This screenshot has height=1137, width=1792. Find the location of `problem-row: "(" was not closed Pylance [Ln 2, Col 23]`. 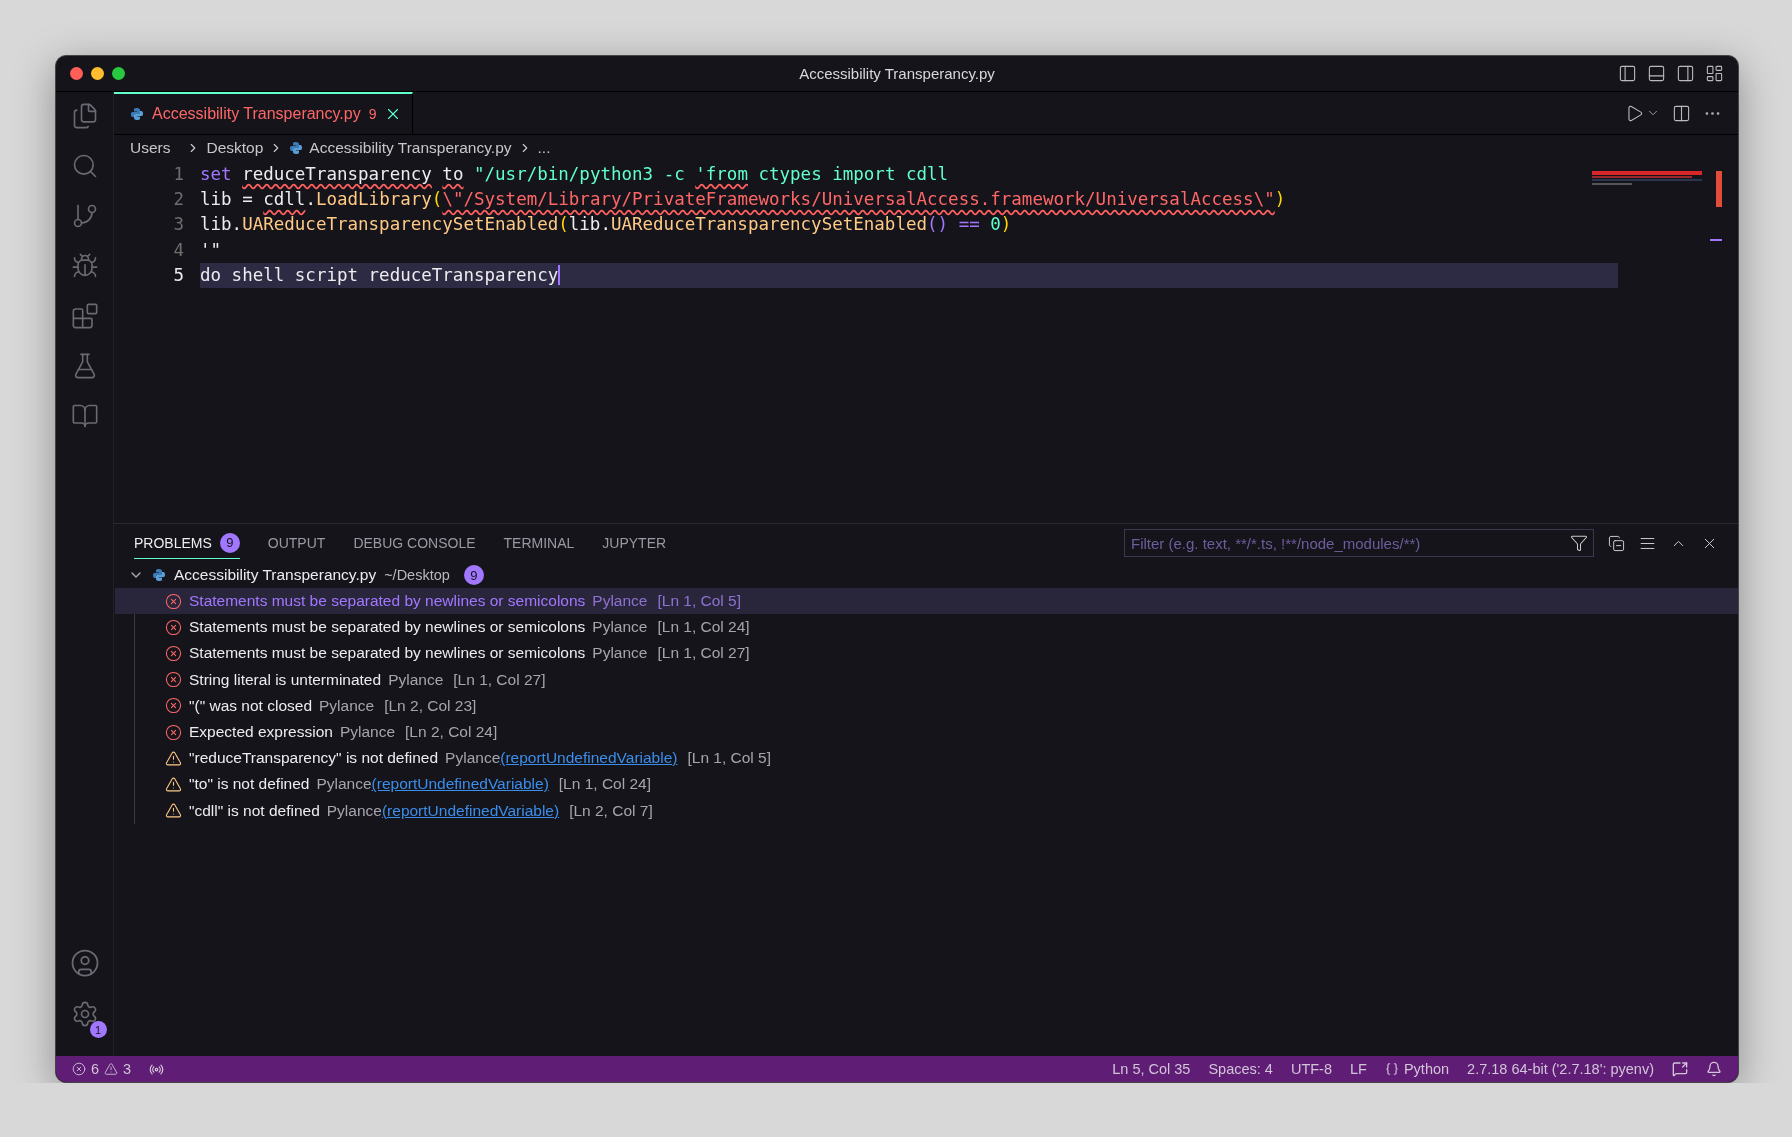

problem-row: "(" was not closed Pylance [Ln 2, Col 23] is located at coordinates (926, 705).